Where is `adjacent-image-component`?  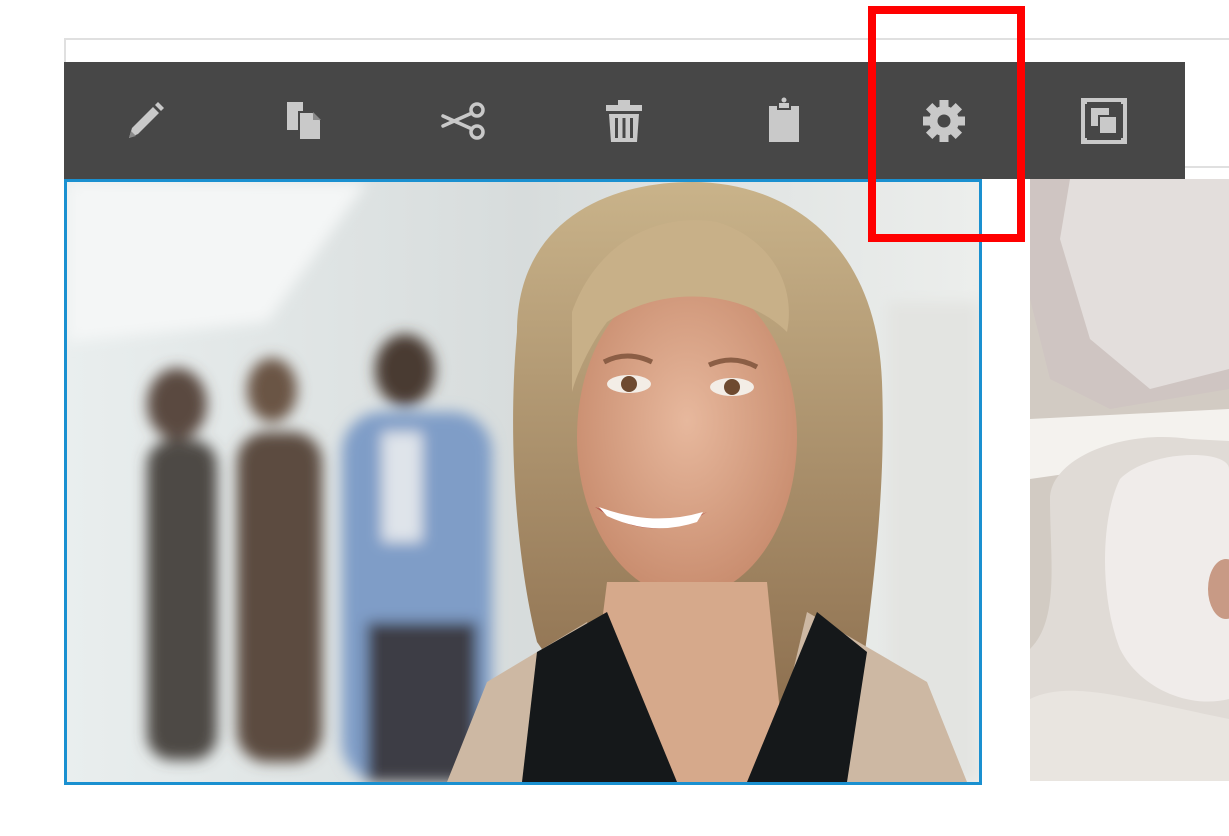
adjacent-image-component is located at coordinates (1129, 480).